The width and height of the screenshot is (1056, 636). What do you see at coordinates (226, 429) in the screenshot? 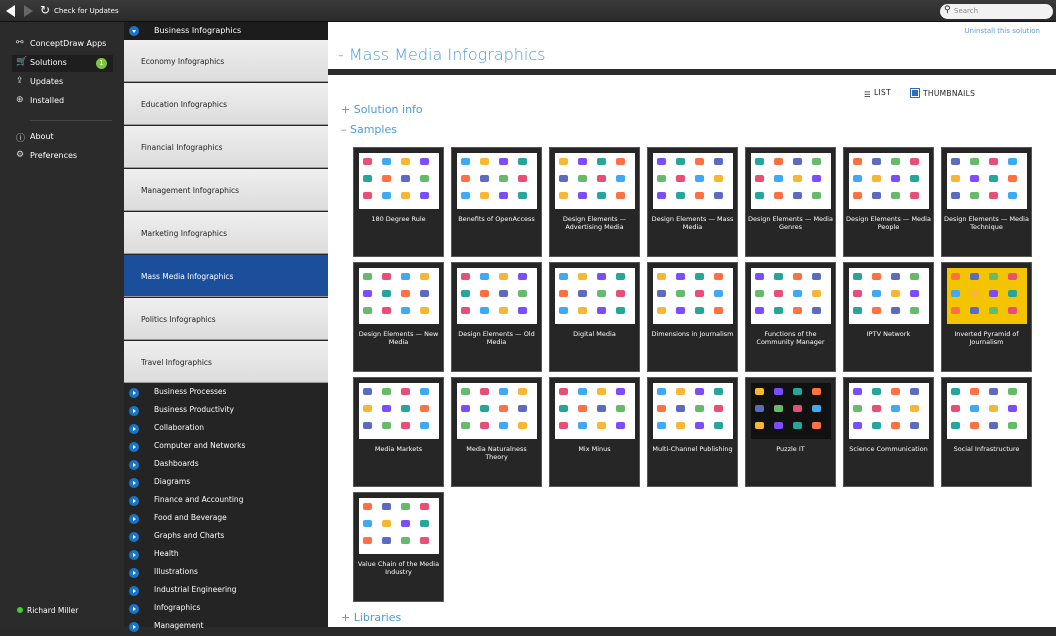
I see `category-item: Collaboration` at bounding box center [226, 429].